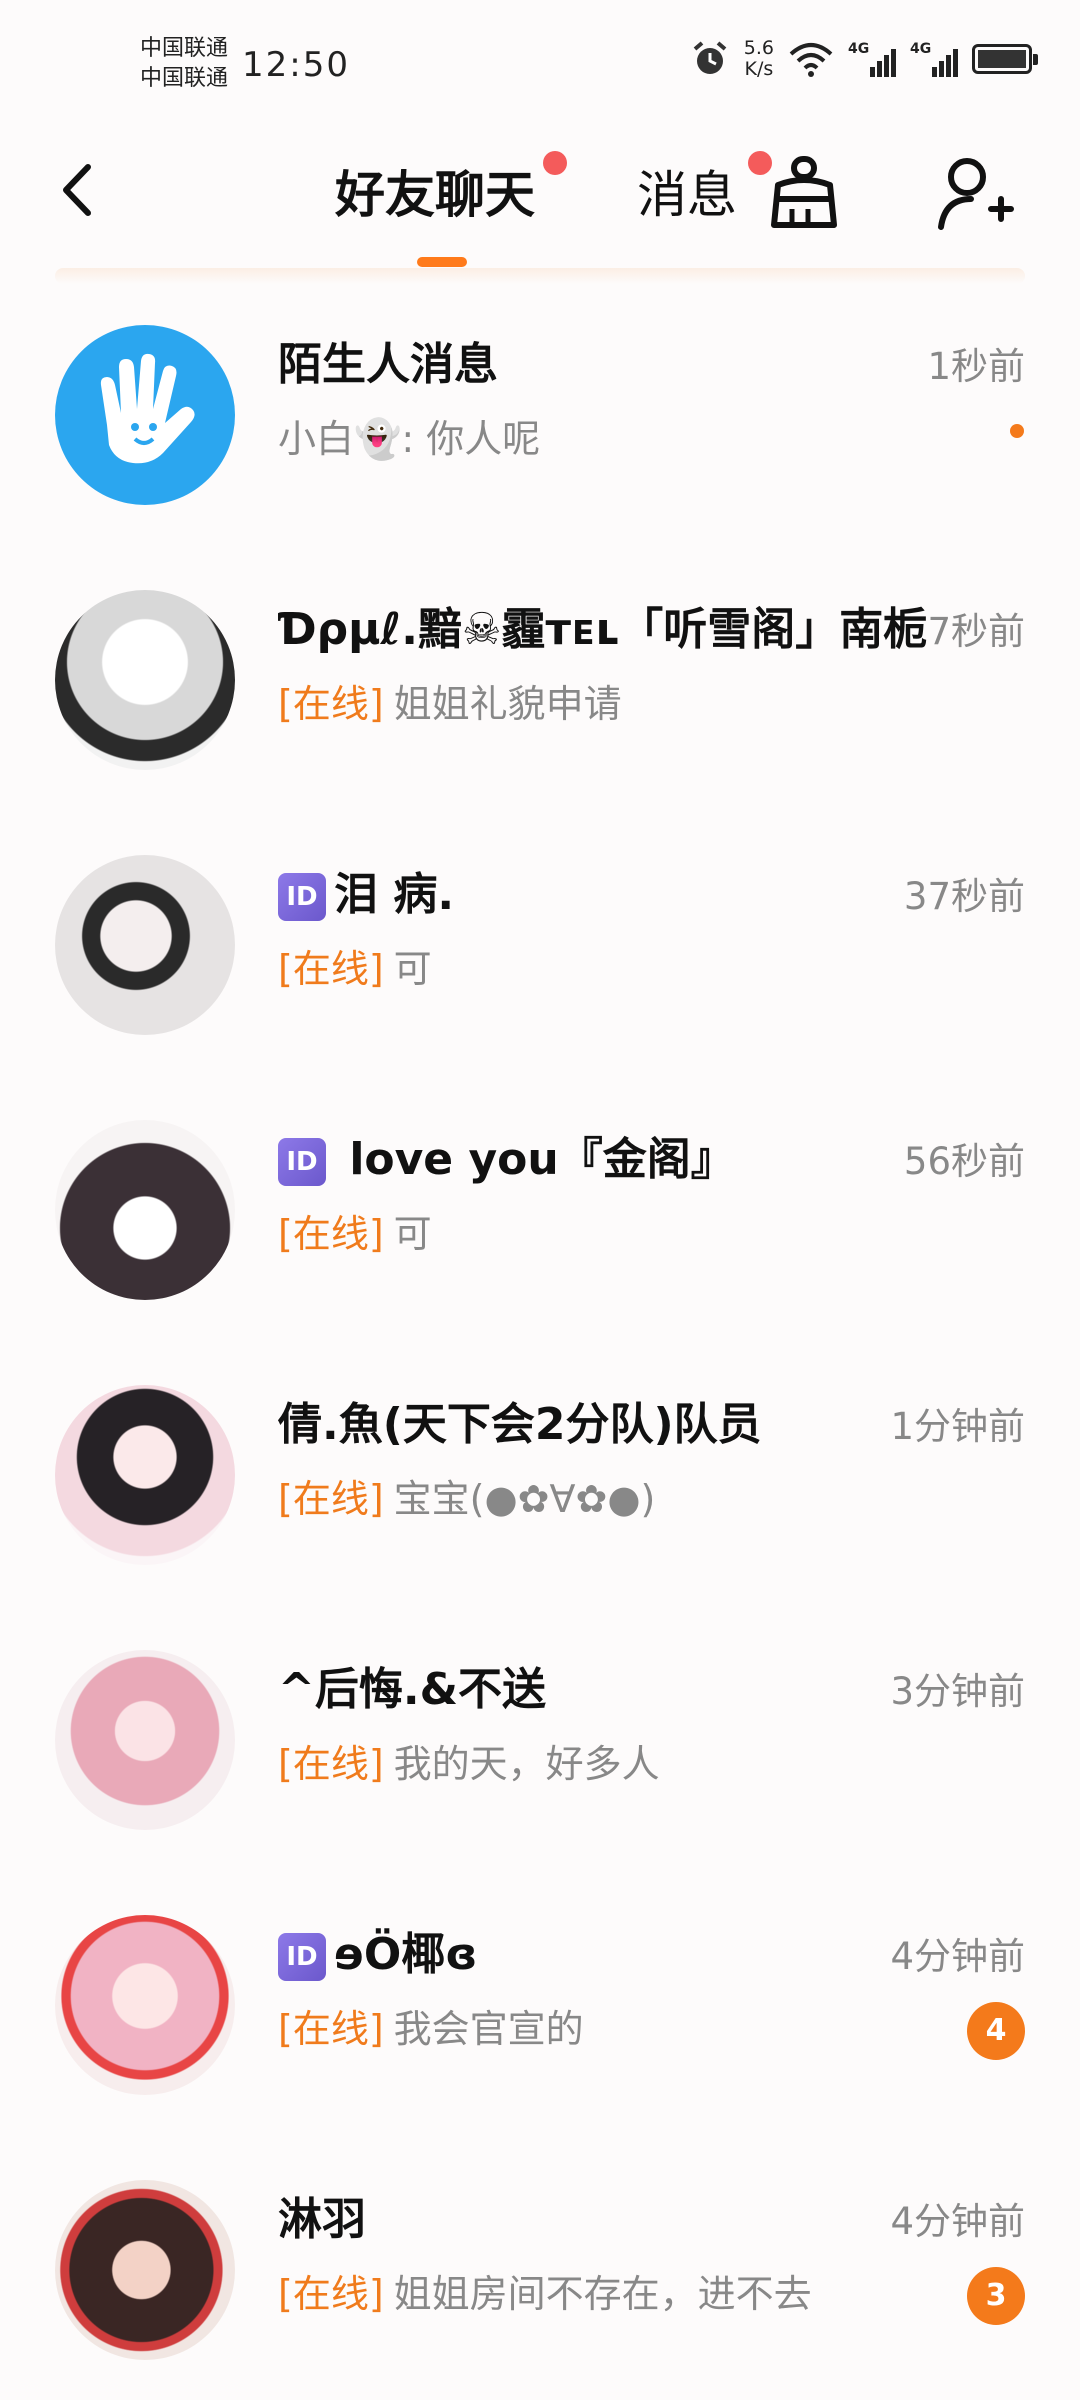 The height and width of the screenshot is (2400, 1080). I want to click on back-icon, so click(80, 190).